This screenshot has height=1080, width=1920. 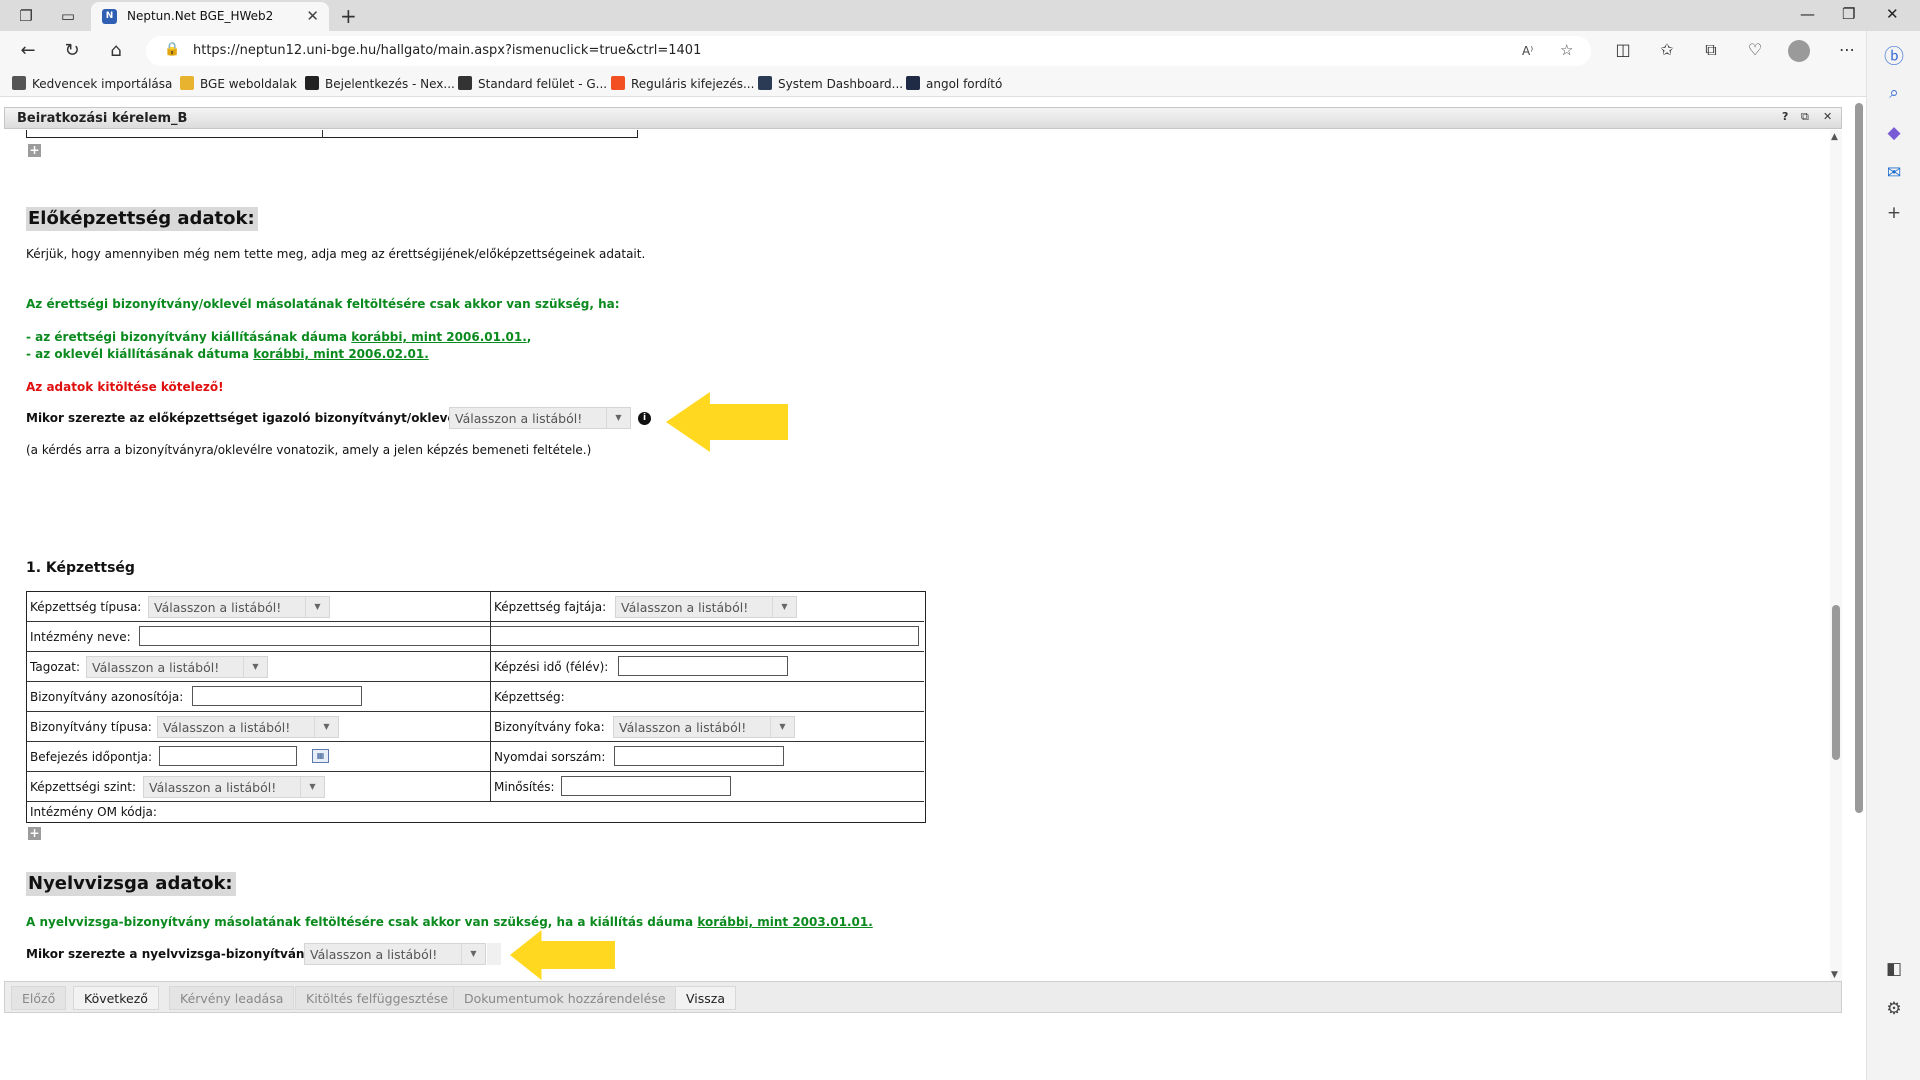 What do you see at coordinates (1827, 116) in the screenshot?
I see `close-dialog-button: ✕` at bounding box center [1827, 116].